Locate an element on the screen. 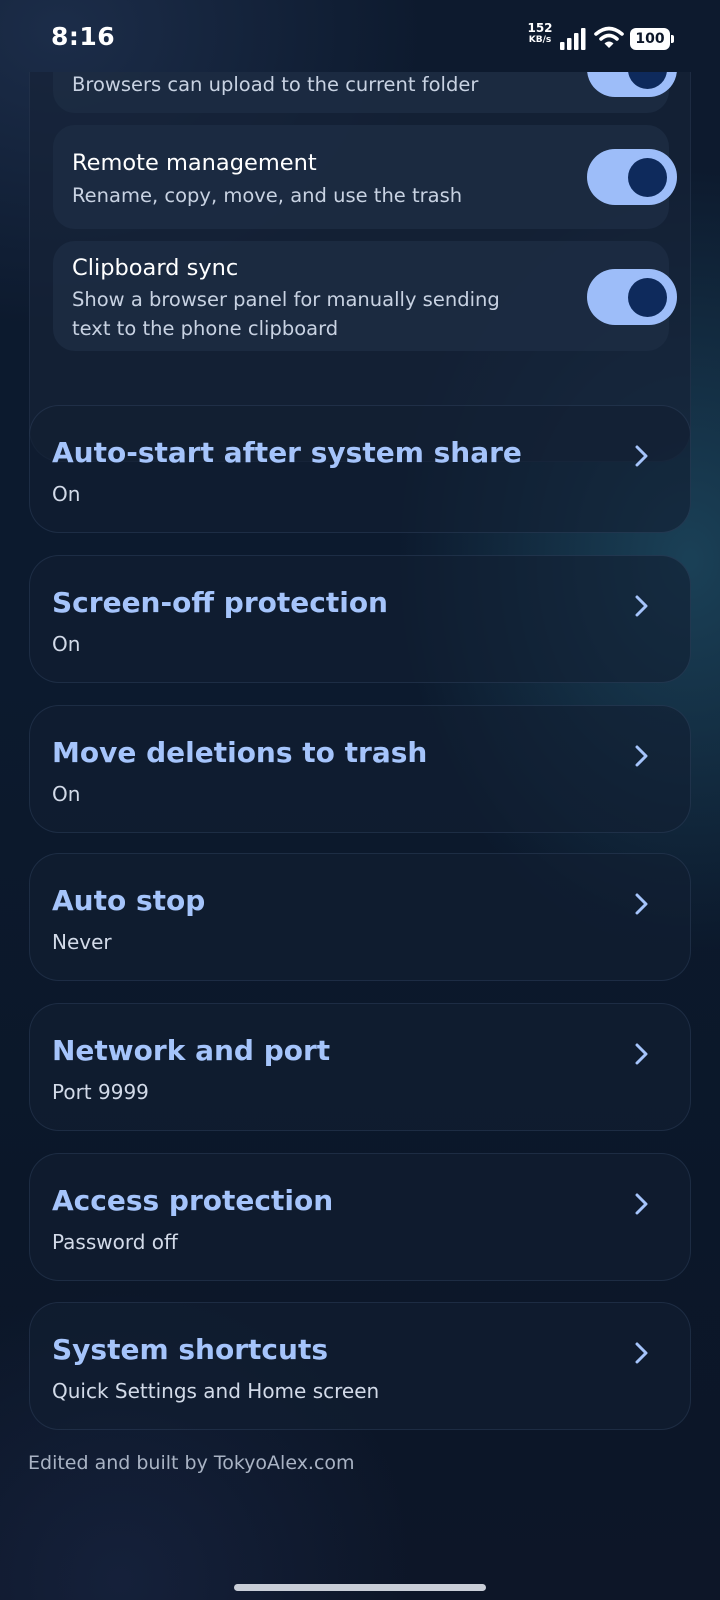 This screenshot has height=1600, width=720. setting-move-deletions-to-trash: Move deletions to trash On is located at coordinates (360, 769).